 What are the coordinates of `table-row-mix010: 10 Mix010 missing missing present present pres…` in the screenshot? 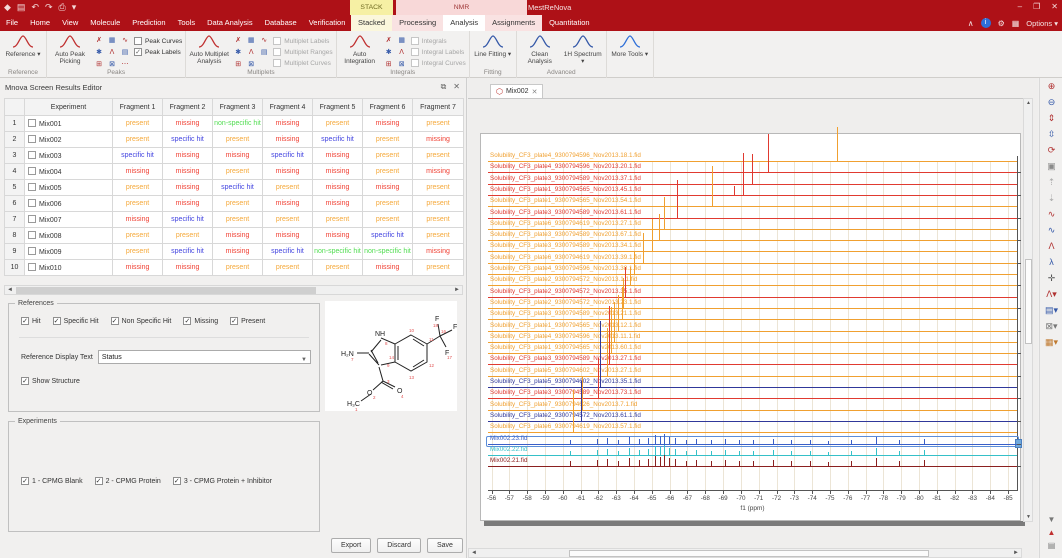 It's located at (234, 267).